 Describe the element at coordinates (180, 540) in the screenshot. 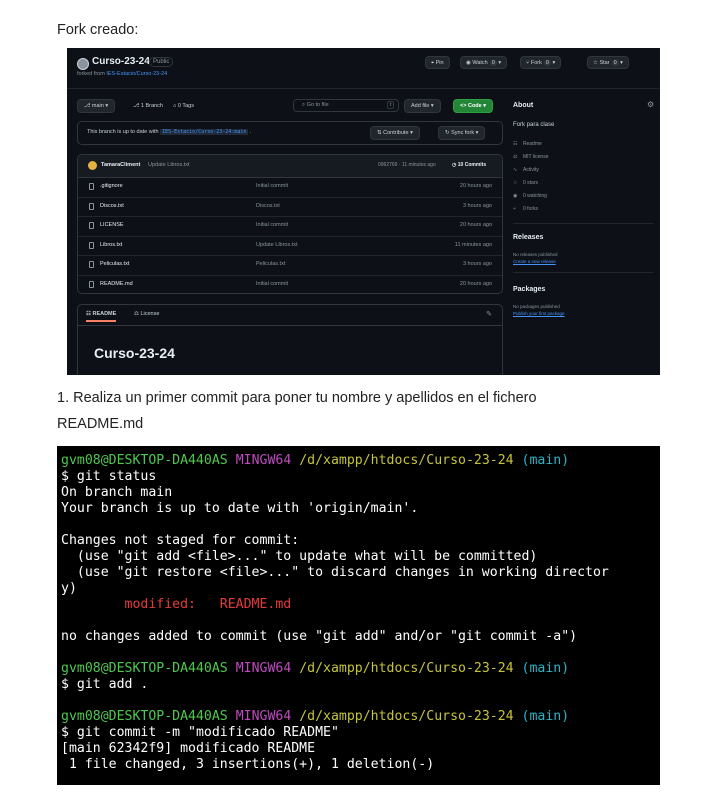

I see `terminal-output: Changes not staged for commit:` at that location.